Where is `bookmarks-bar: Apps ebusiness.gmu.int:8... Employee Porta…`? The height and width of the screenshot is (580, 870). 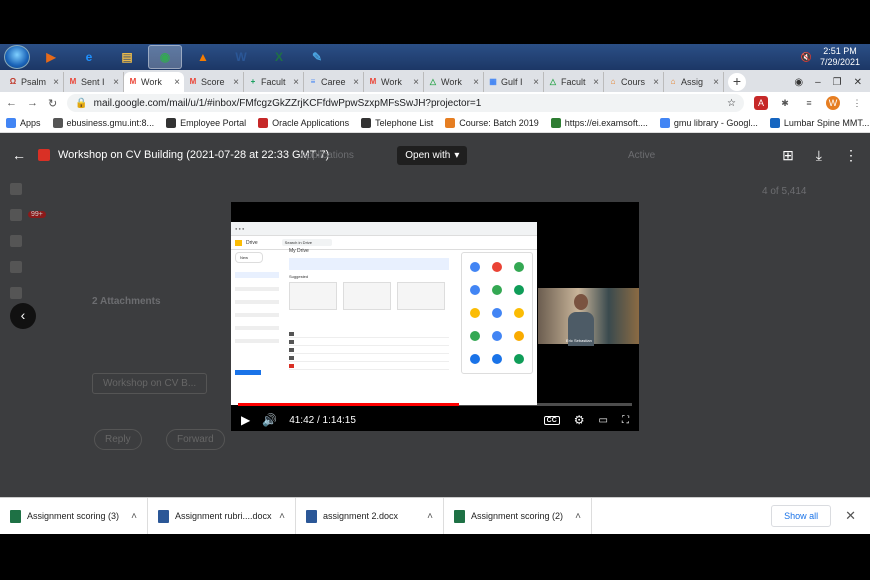
bookmarks-bar: Apps ebusiness.gmu.int:8... Employee Porta… is located at coordinates (435, 123).